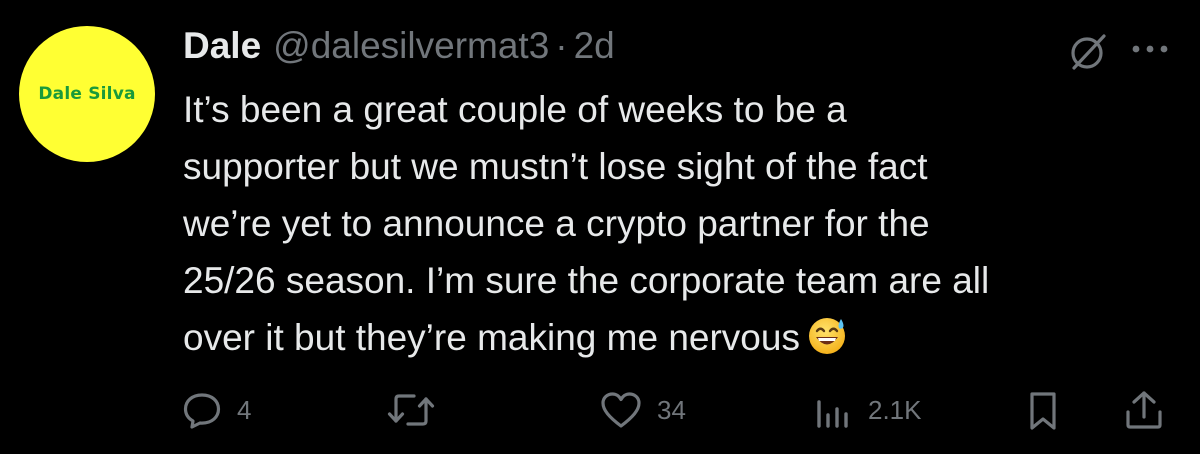  I want to click on reply-count: 4, so click(244, 409).